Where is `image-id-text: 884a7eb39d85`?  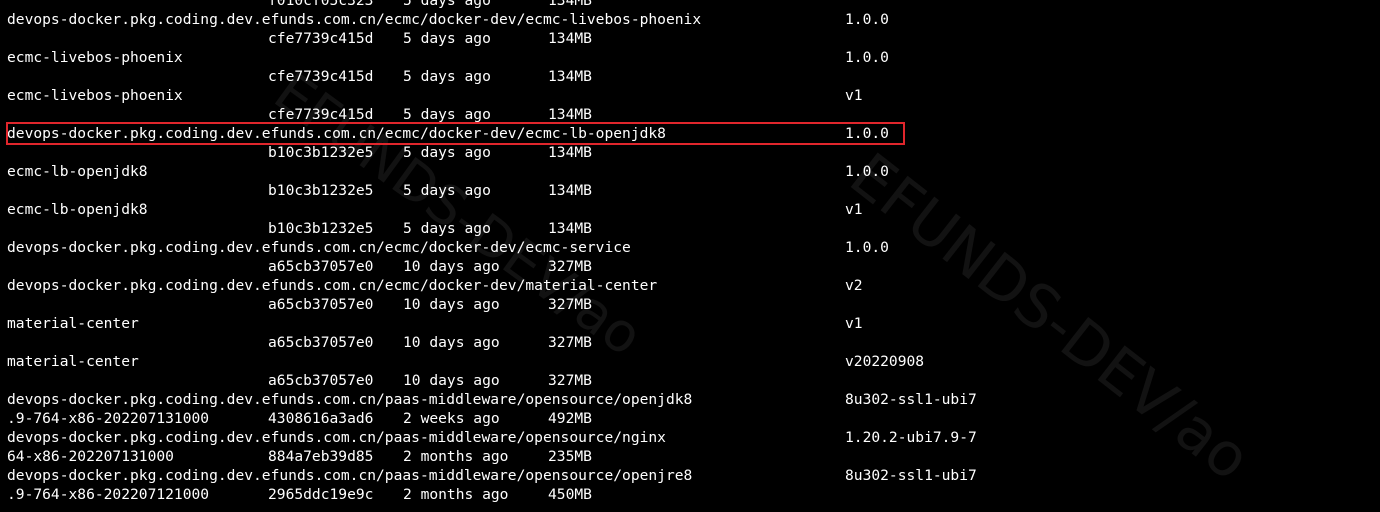 image-id-text: 884a7eb39d85 is located at coordinates (321, 456).